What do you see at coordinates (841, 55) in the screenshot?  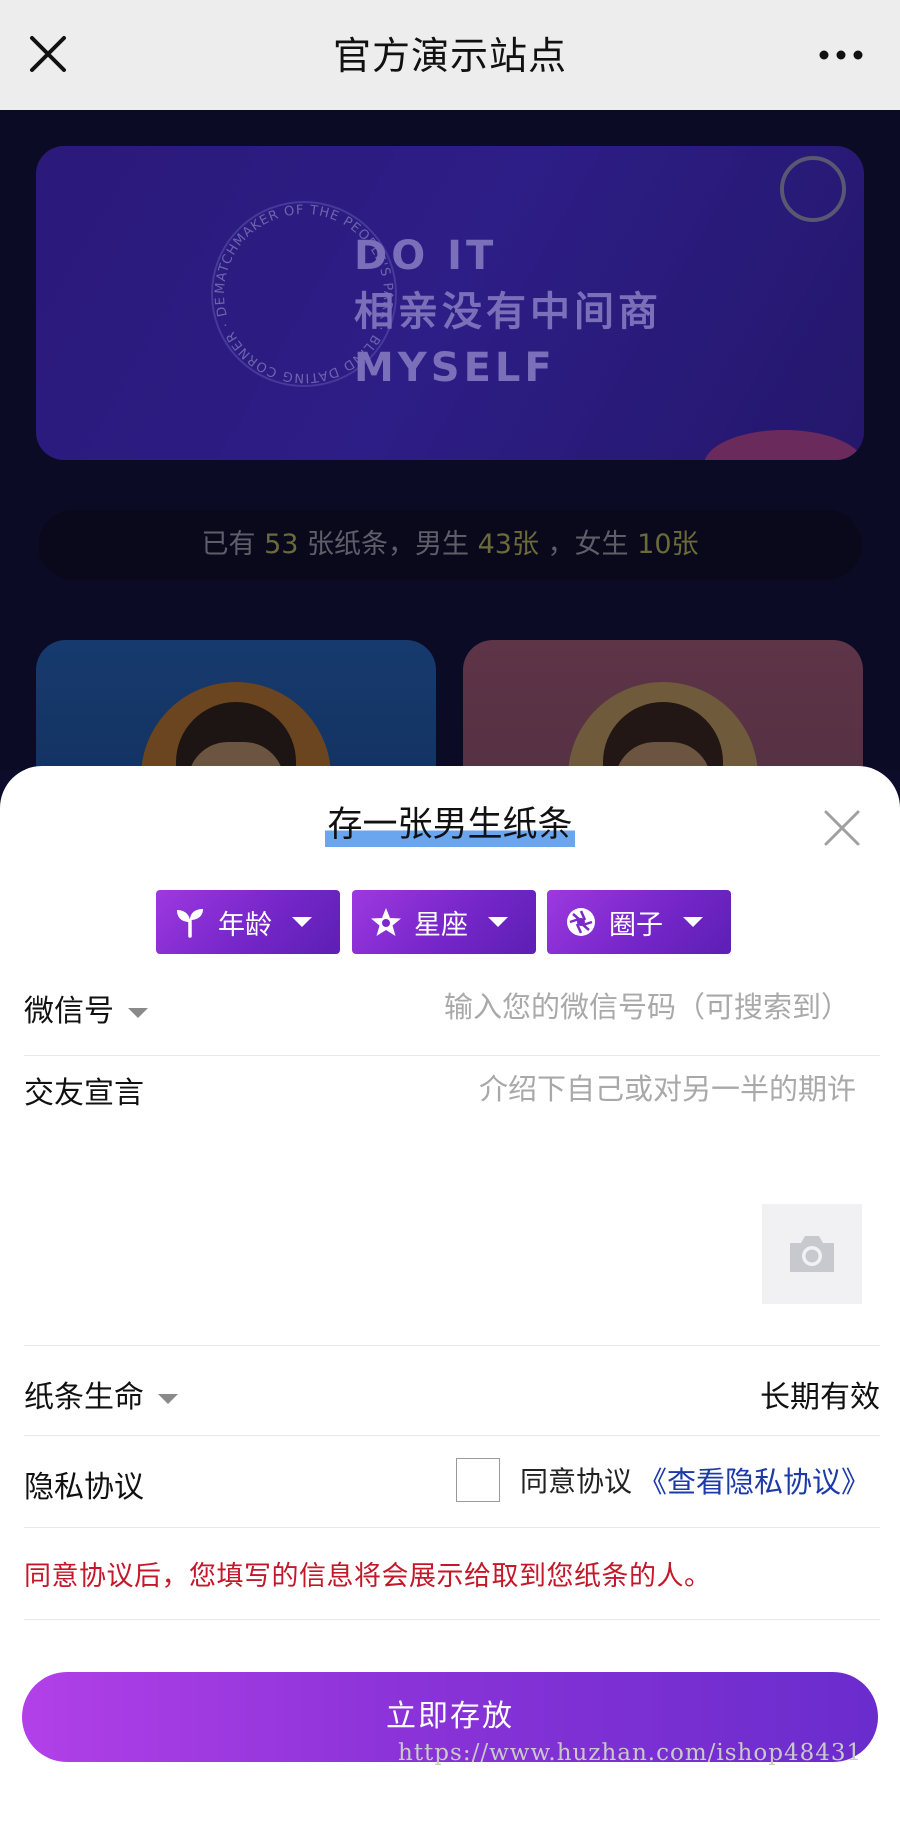 I see `more-icon` at bounding box center [841, 55].